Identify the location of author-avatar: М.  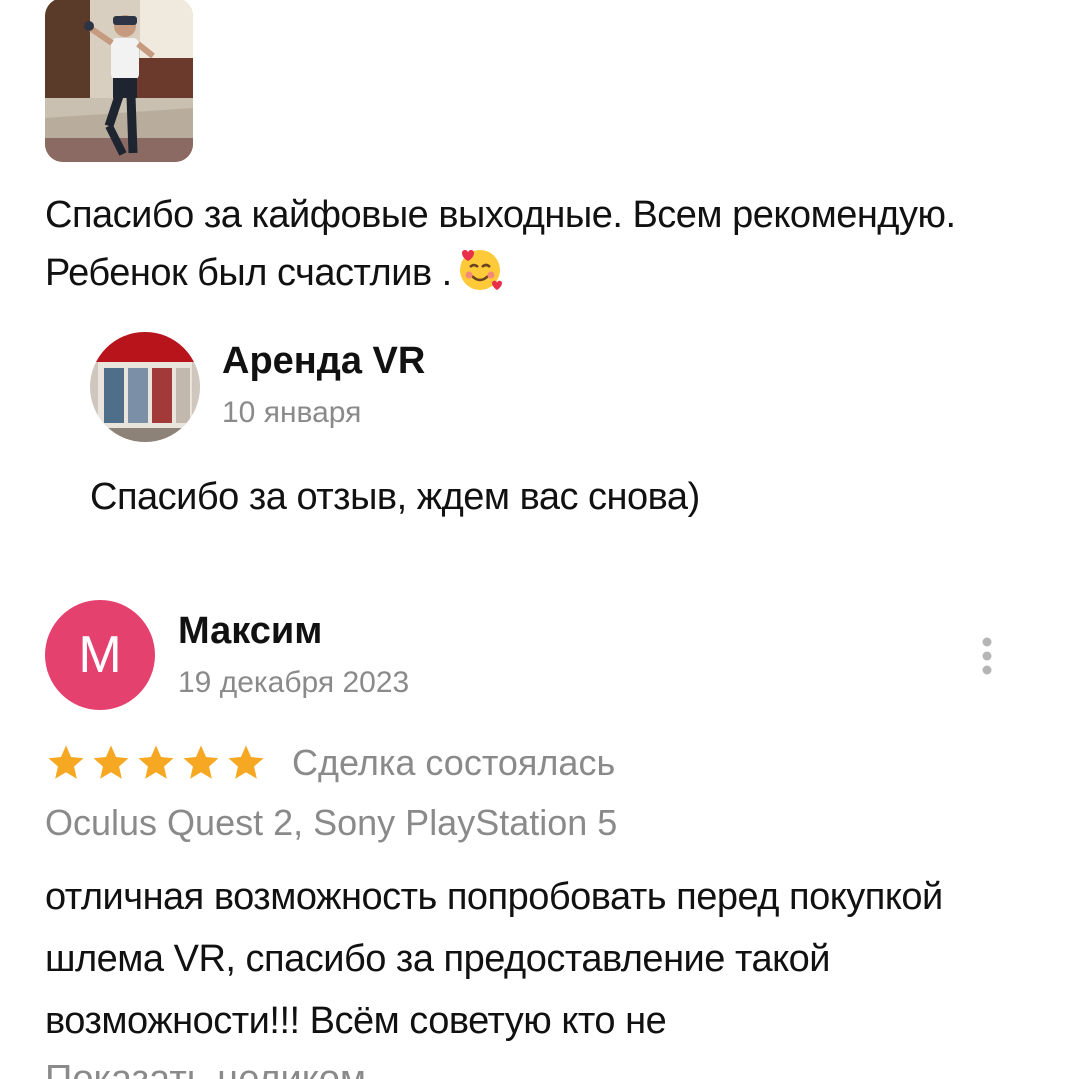
(100, 655).